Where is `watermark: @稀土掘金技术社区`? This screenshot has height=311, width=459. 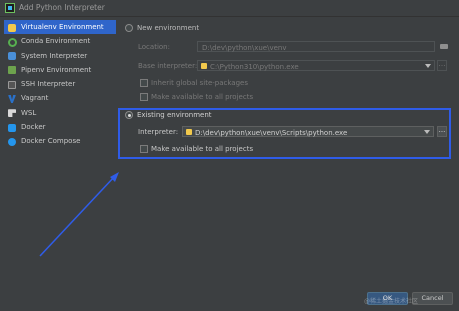
watermark: @稀土掘金技术社区 is located at coordinates (391, 301).